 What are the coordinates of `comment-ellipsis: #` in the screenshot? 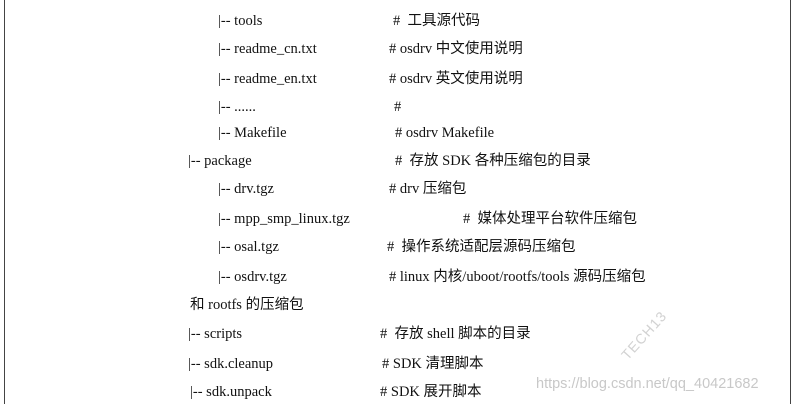 It's located at (398, 107).